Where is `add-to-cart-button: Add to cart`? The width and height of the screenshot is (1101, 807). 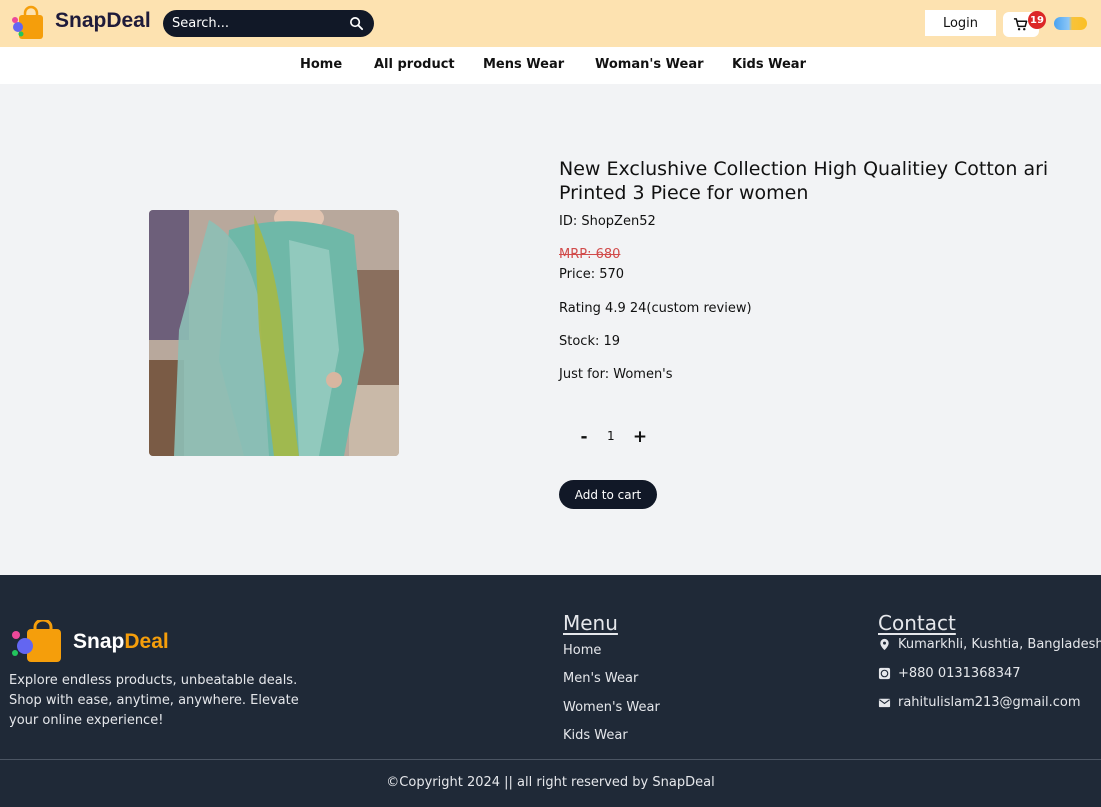 add-to-cart-button: Add to cart is located at coordinates (608, 494).